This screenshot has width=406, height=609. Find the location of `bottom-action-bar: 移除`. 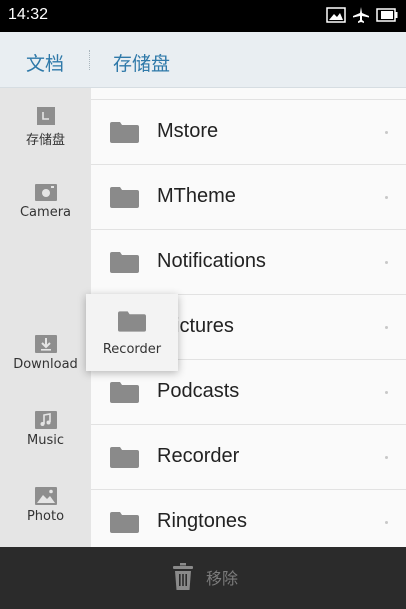

bottom-action-bar: 移除 is located at coordinates (203, 578).